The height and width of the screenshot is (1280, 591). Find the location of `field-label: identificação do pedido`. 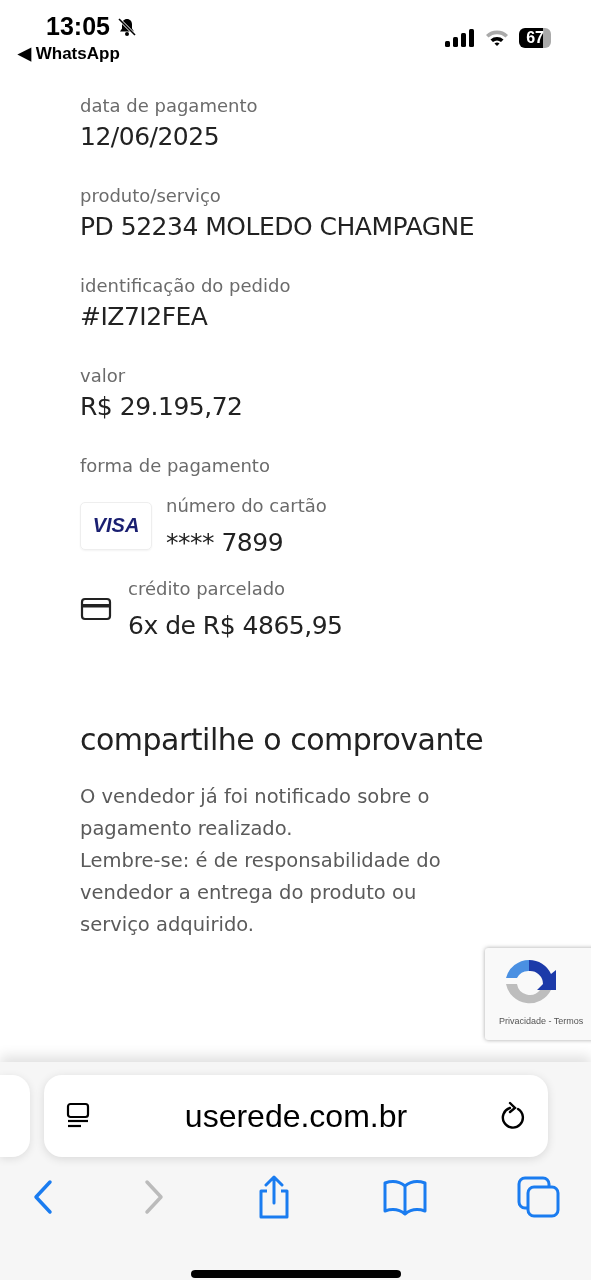

field-label: identificação do pedido is located at coordinates (186, 286).